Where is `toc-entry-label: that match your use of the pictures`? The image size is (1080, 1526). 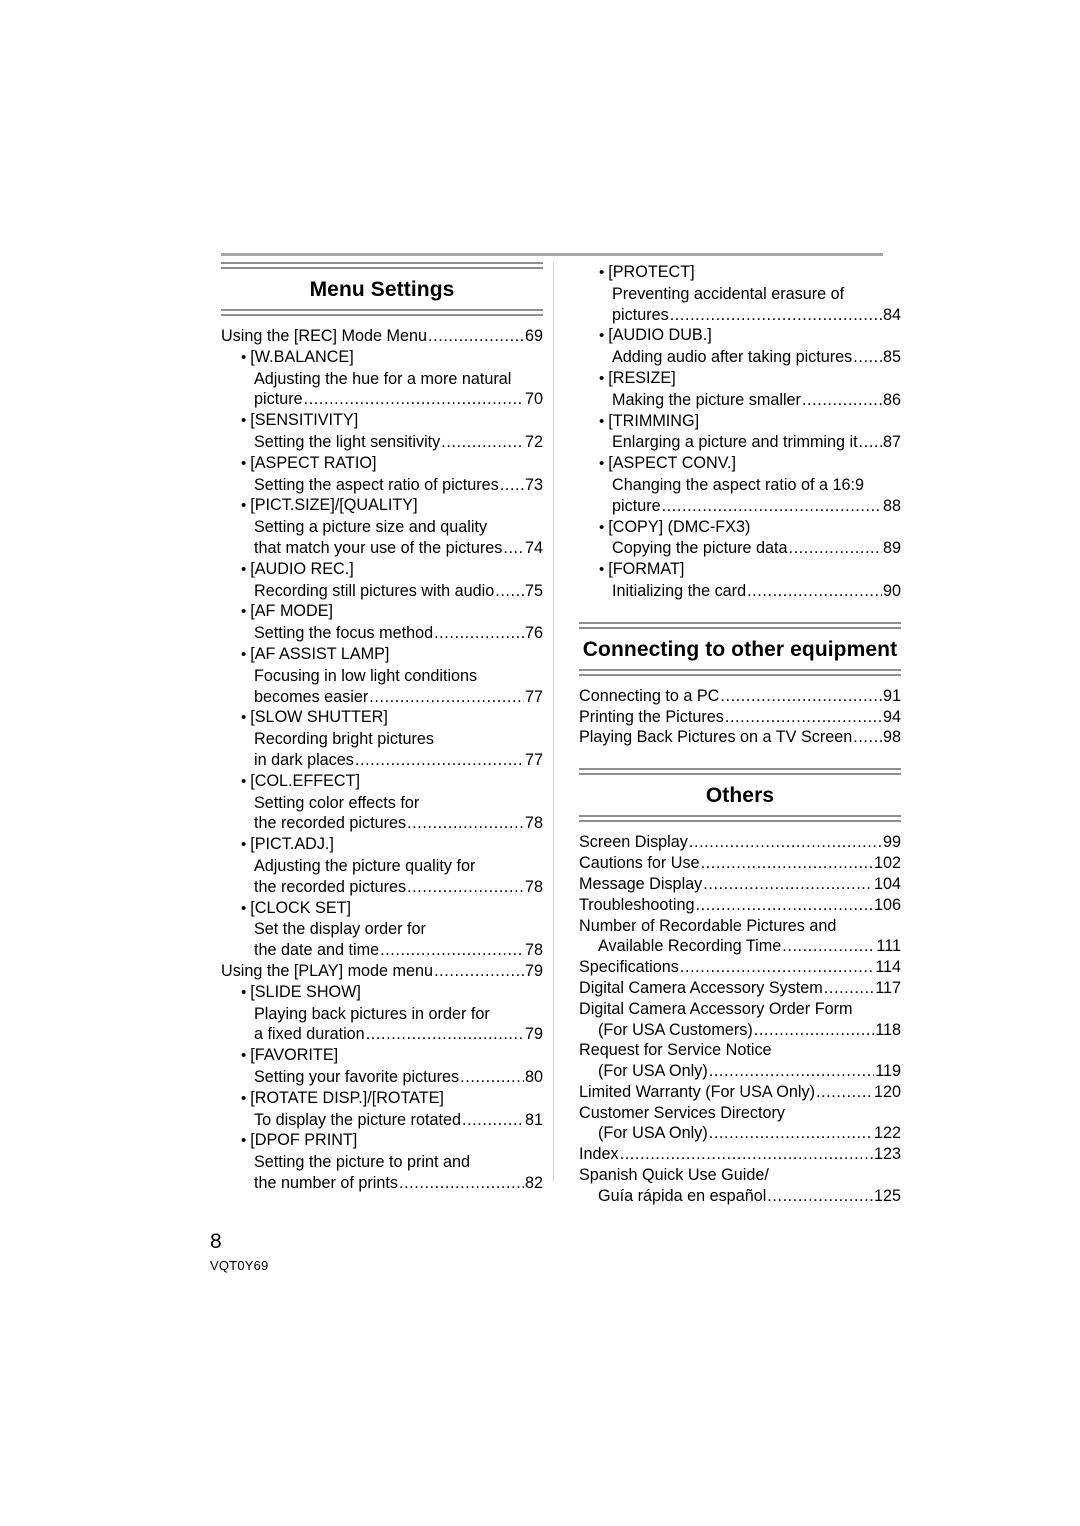
toc-entry-label: that match your use of the pictures is located at coordinates (378, 548).